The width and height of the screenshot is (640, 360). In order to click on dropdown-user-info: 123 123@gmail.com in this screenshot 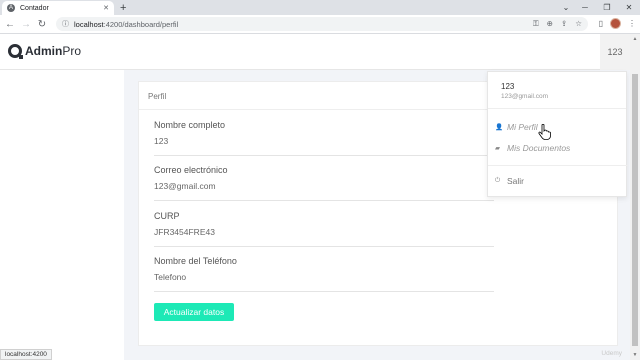, I will do `click(557, 90)`.